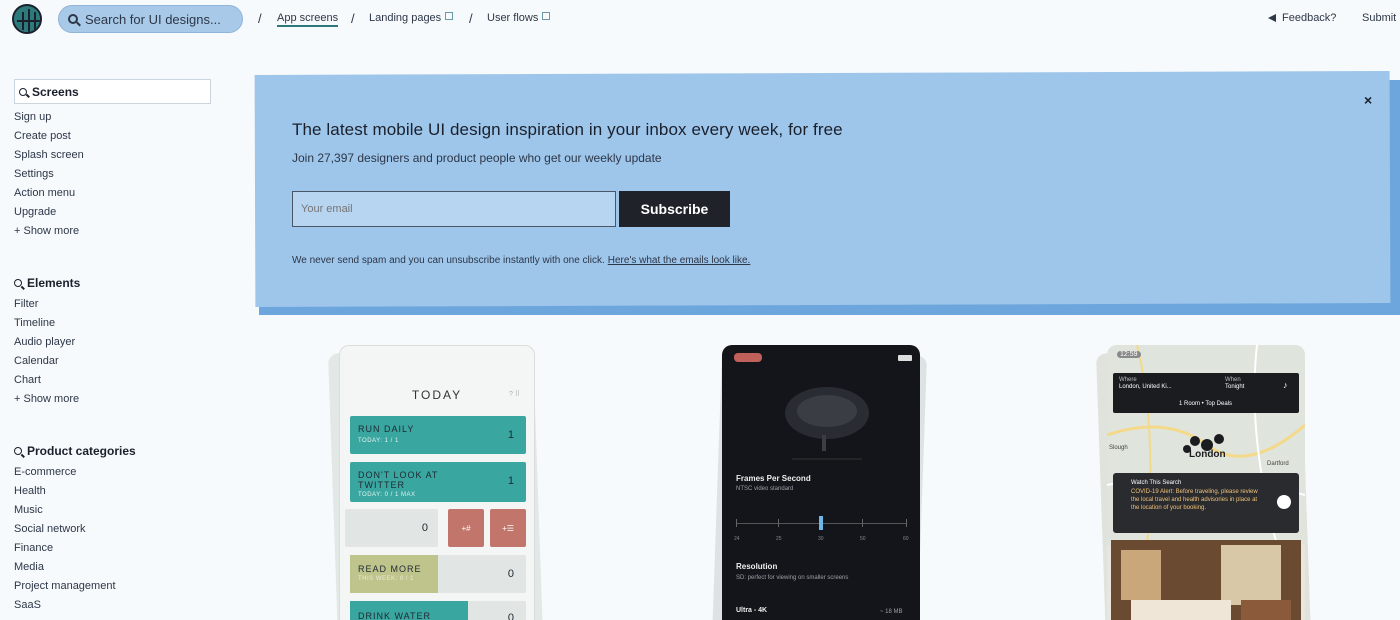 The image size is (1400, 620). Describe the element at coordinates (398, 480) in the screenshot. I see `habit-name: DON'T LOOK AT TWITTER` at that location.